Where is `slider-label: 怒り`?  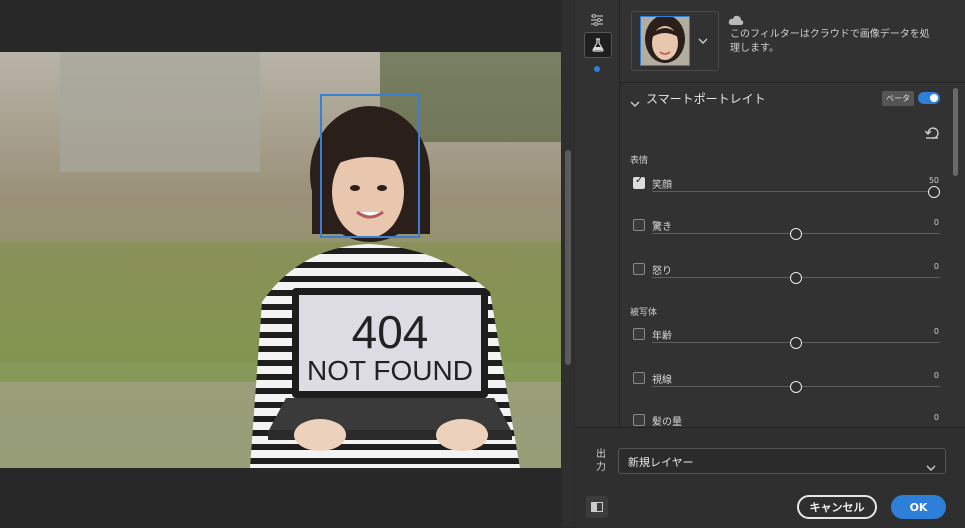 slider-label: 怒り is located at coordinates (662, 271).